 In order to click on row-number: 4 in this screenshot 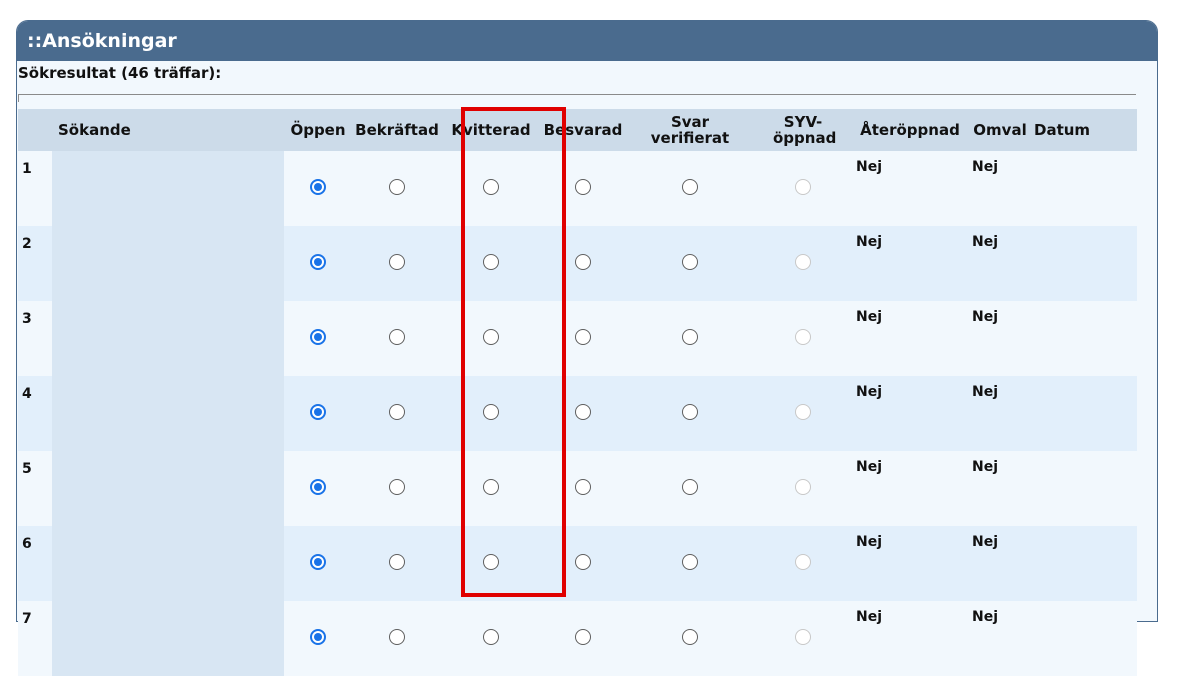, I will do `click(35, 413)`.